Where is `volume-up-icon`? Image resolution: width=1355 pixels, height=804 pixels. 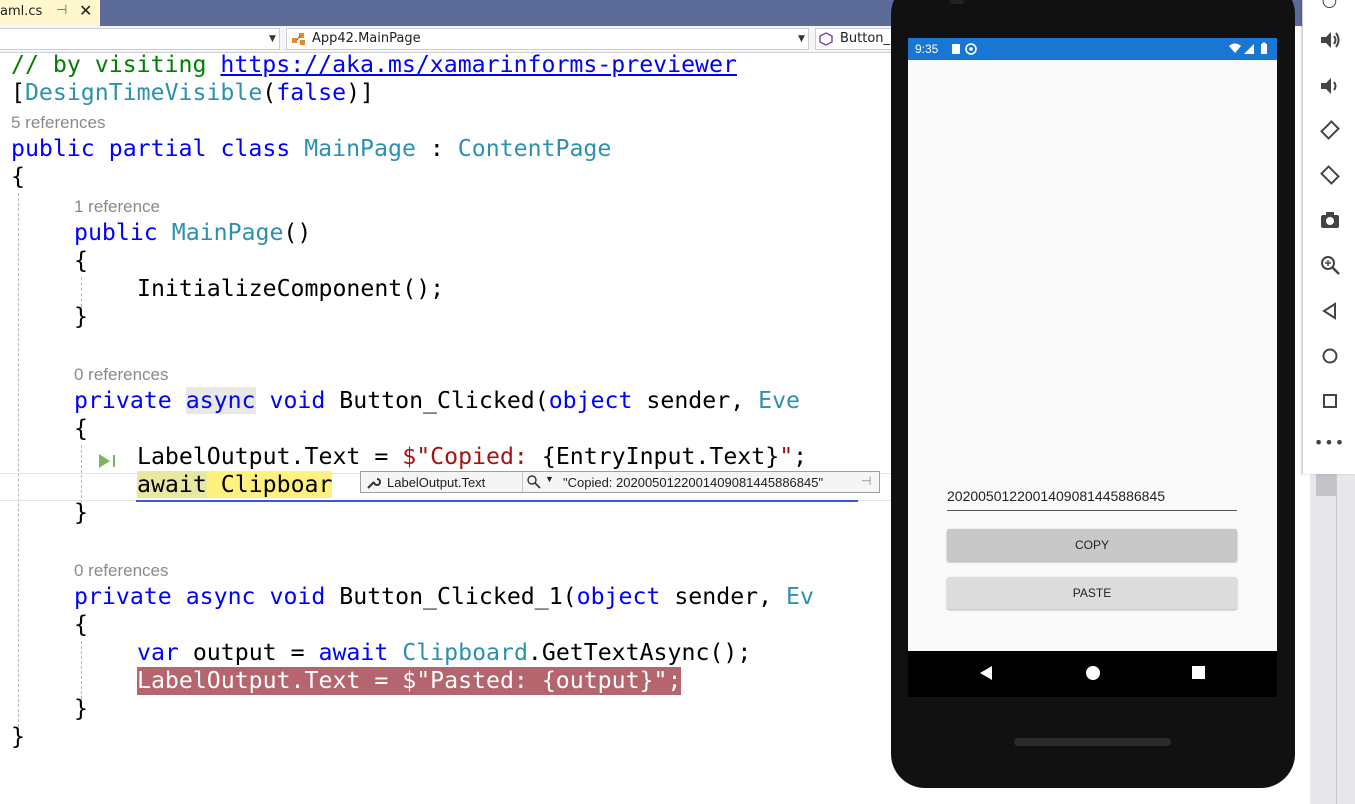 volume-up-icon is located at coordinates (1330, 40).